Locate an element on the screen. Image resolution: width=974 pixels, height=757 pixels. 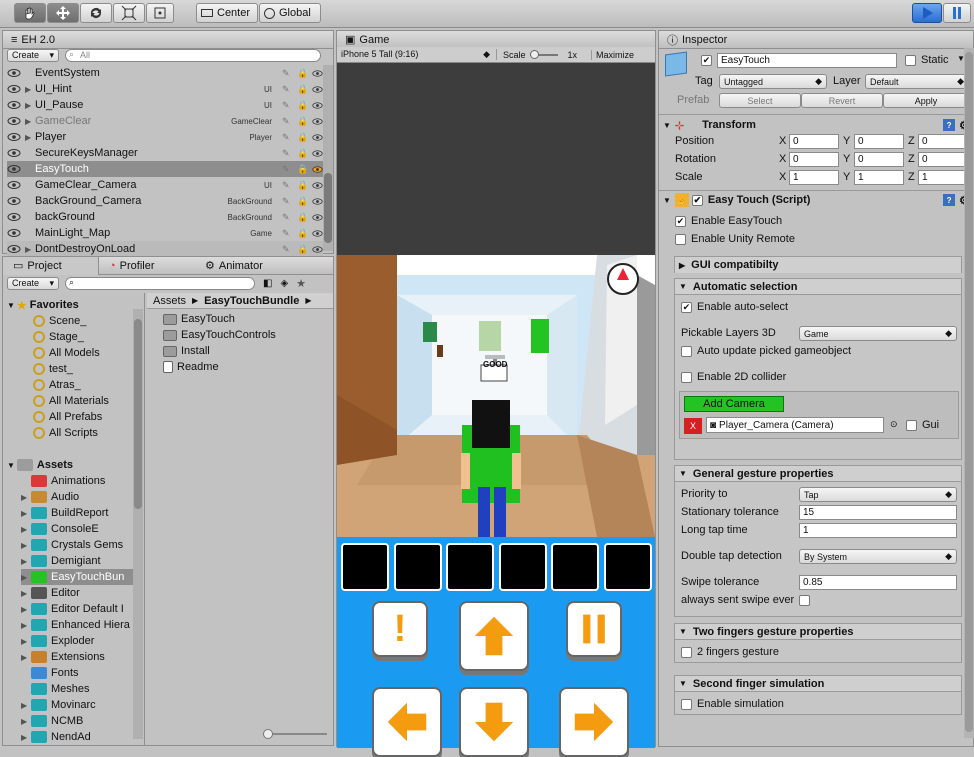
asset-folder-item: ▶ Audio is located at coordinates (77, 497).